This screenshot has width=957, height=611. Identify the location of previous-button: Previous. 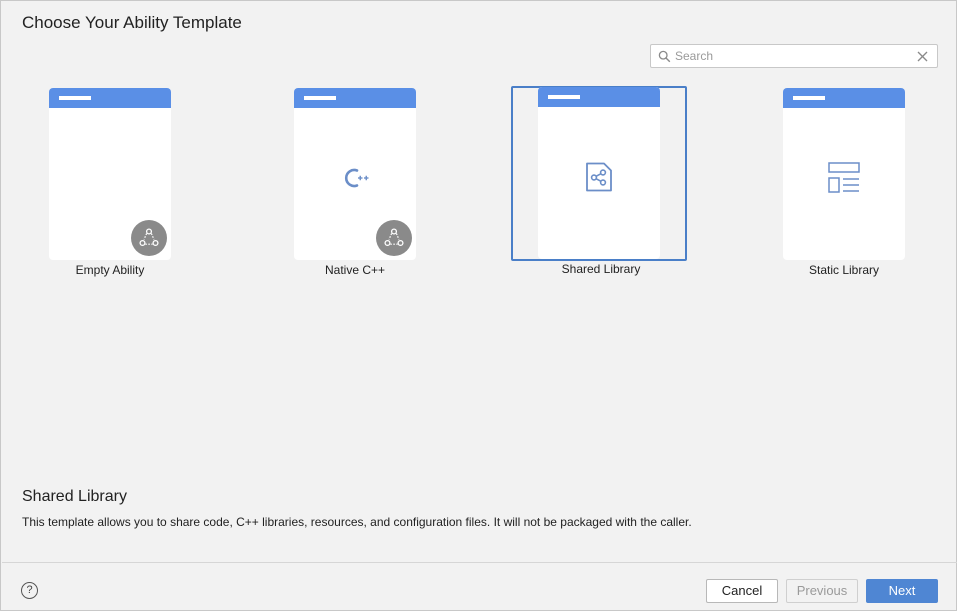
(822, 591).